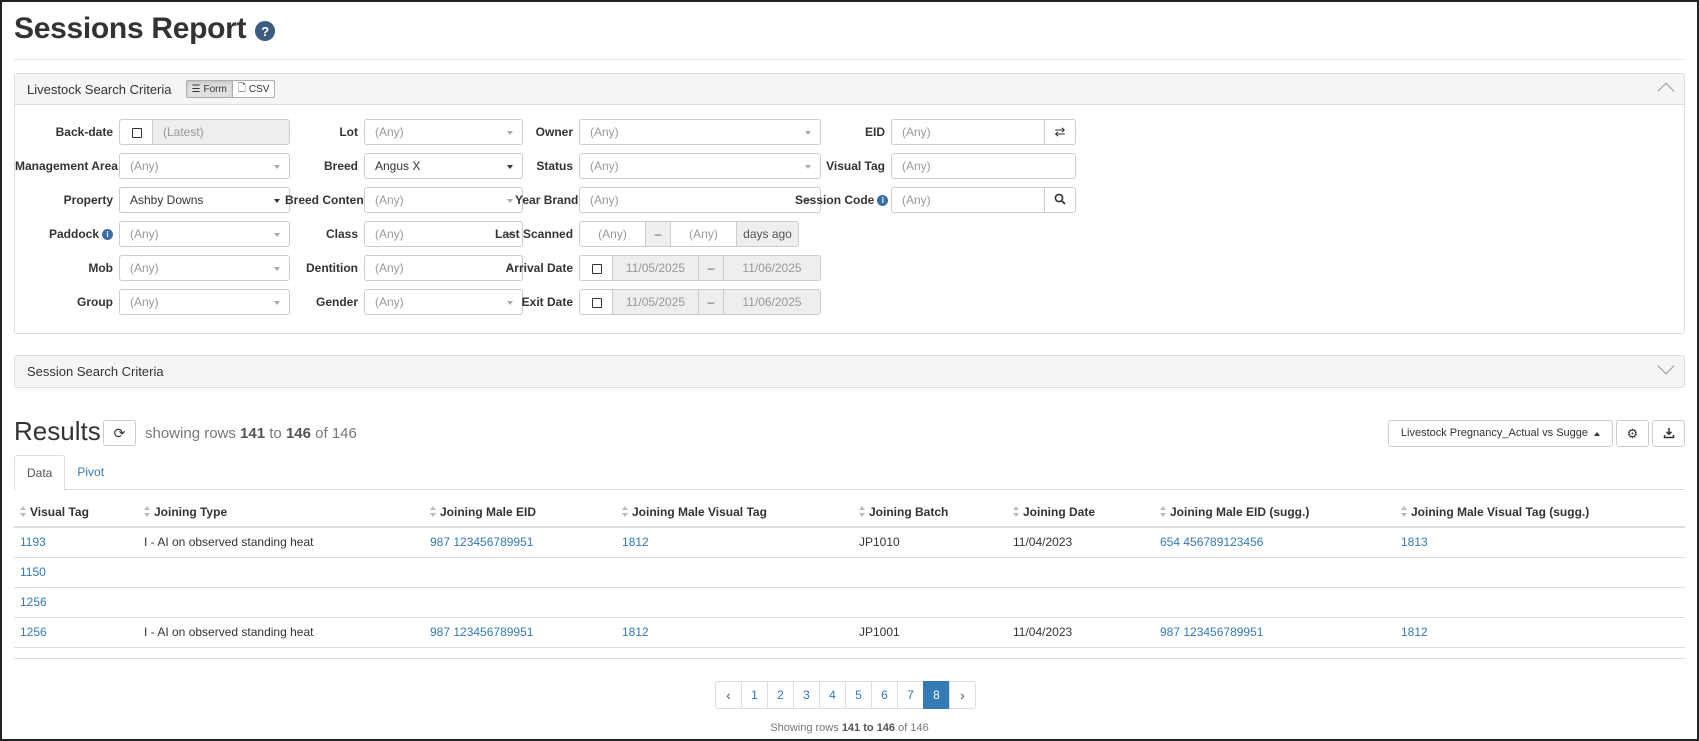 This screenshot has width=1699, height=741. I want to click on footer-to: 146, so click(886, 728).